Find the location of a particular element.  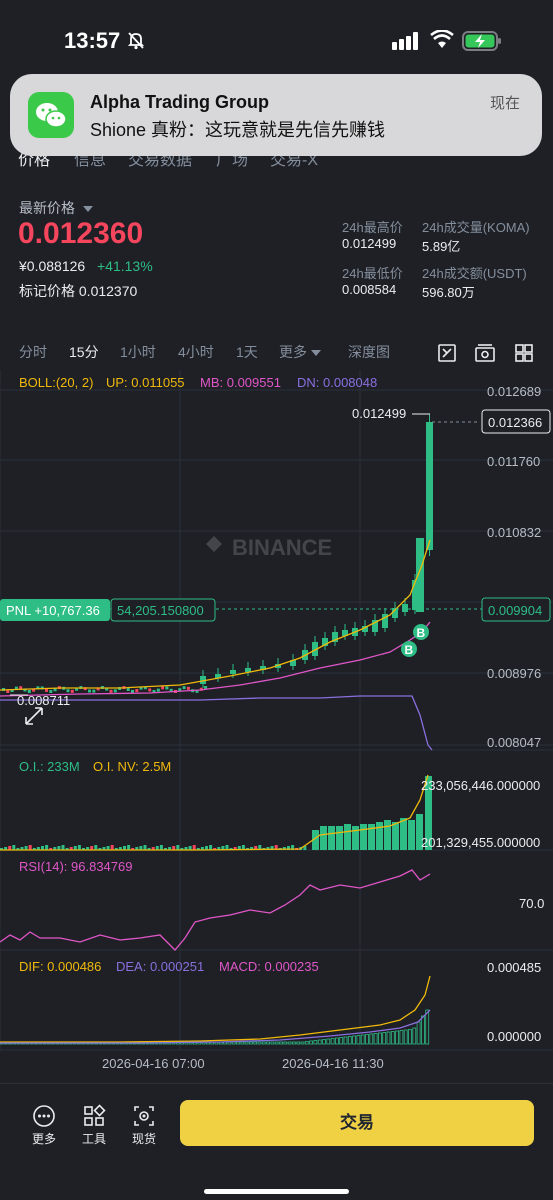

bottom-bar: 更多 工具 现货 交易 is located at coordinates (276, 1141).